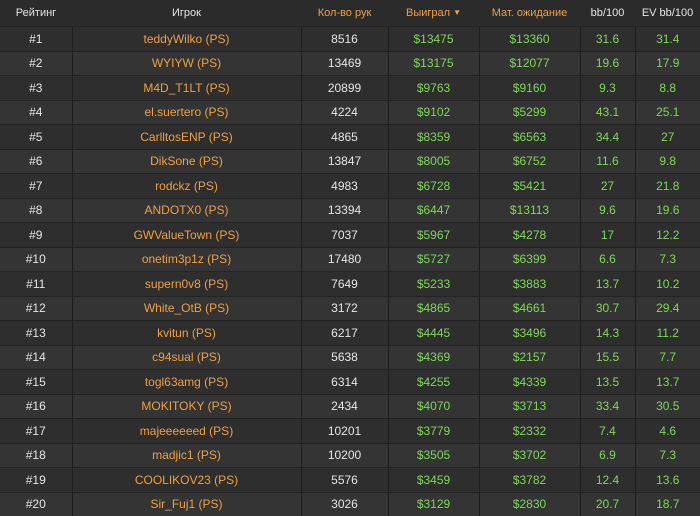 Image resolution: width=700 pixels, height=516 pixels. Describe the element at coordinates (186, 406) in the screenshot. I see `player-link: MOKITOKY (PS)` at that location.